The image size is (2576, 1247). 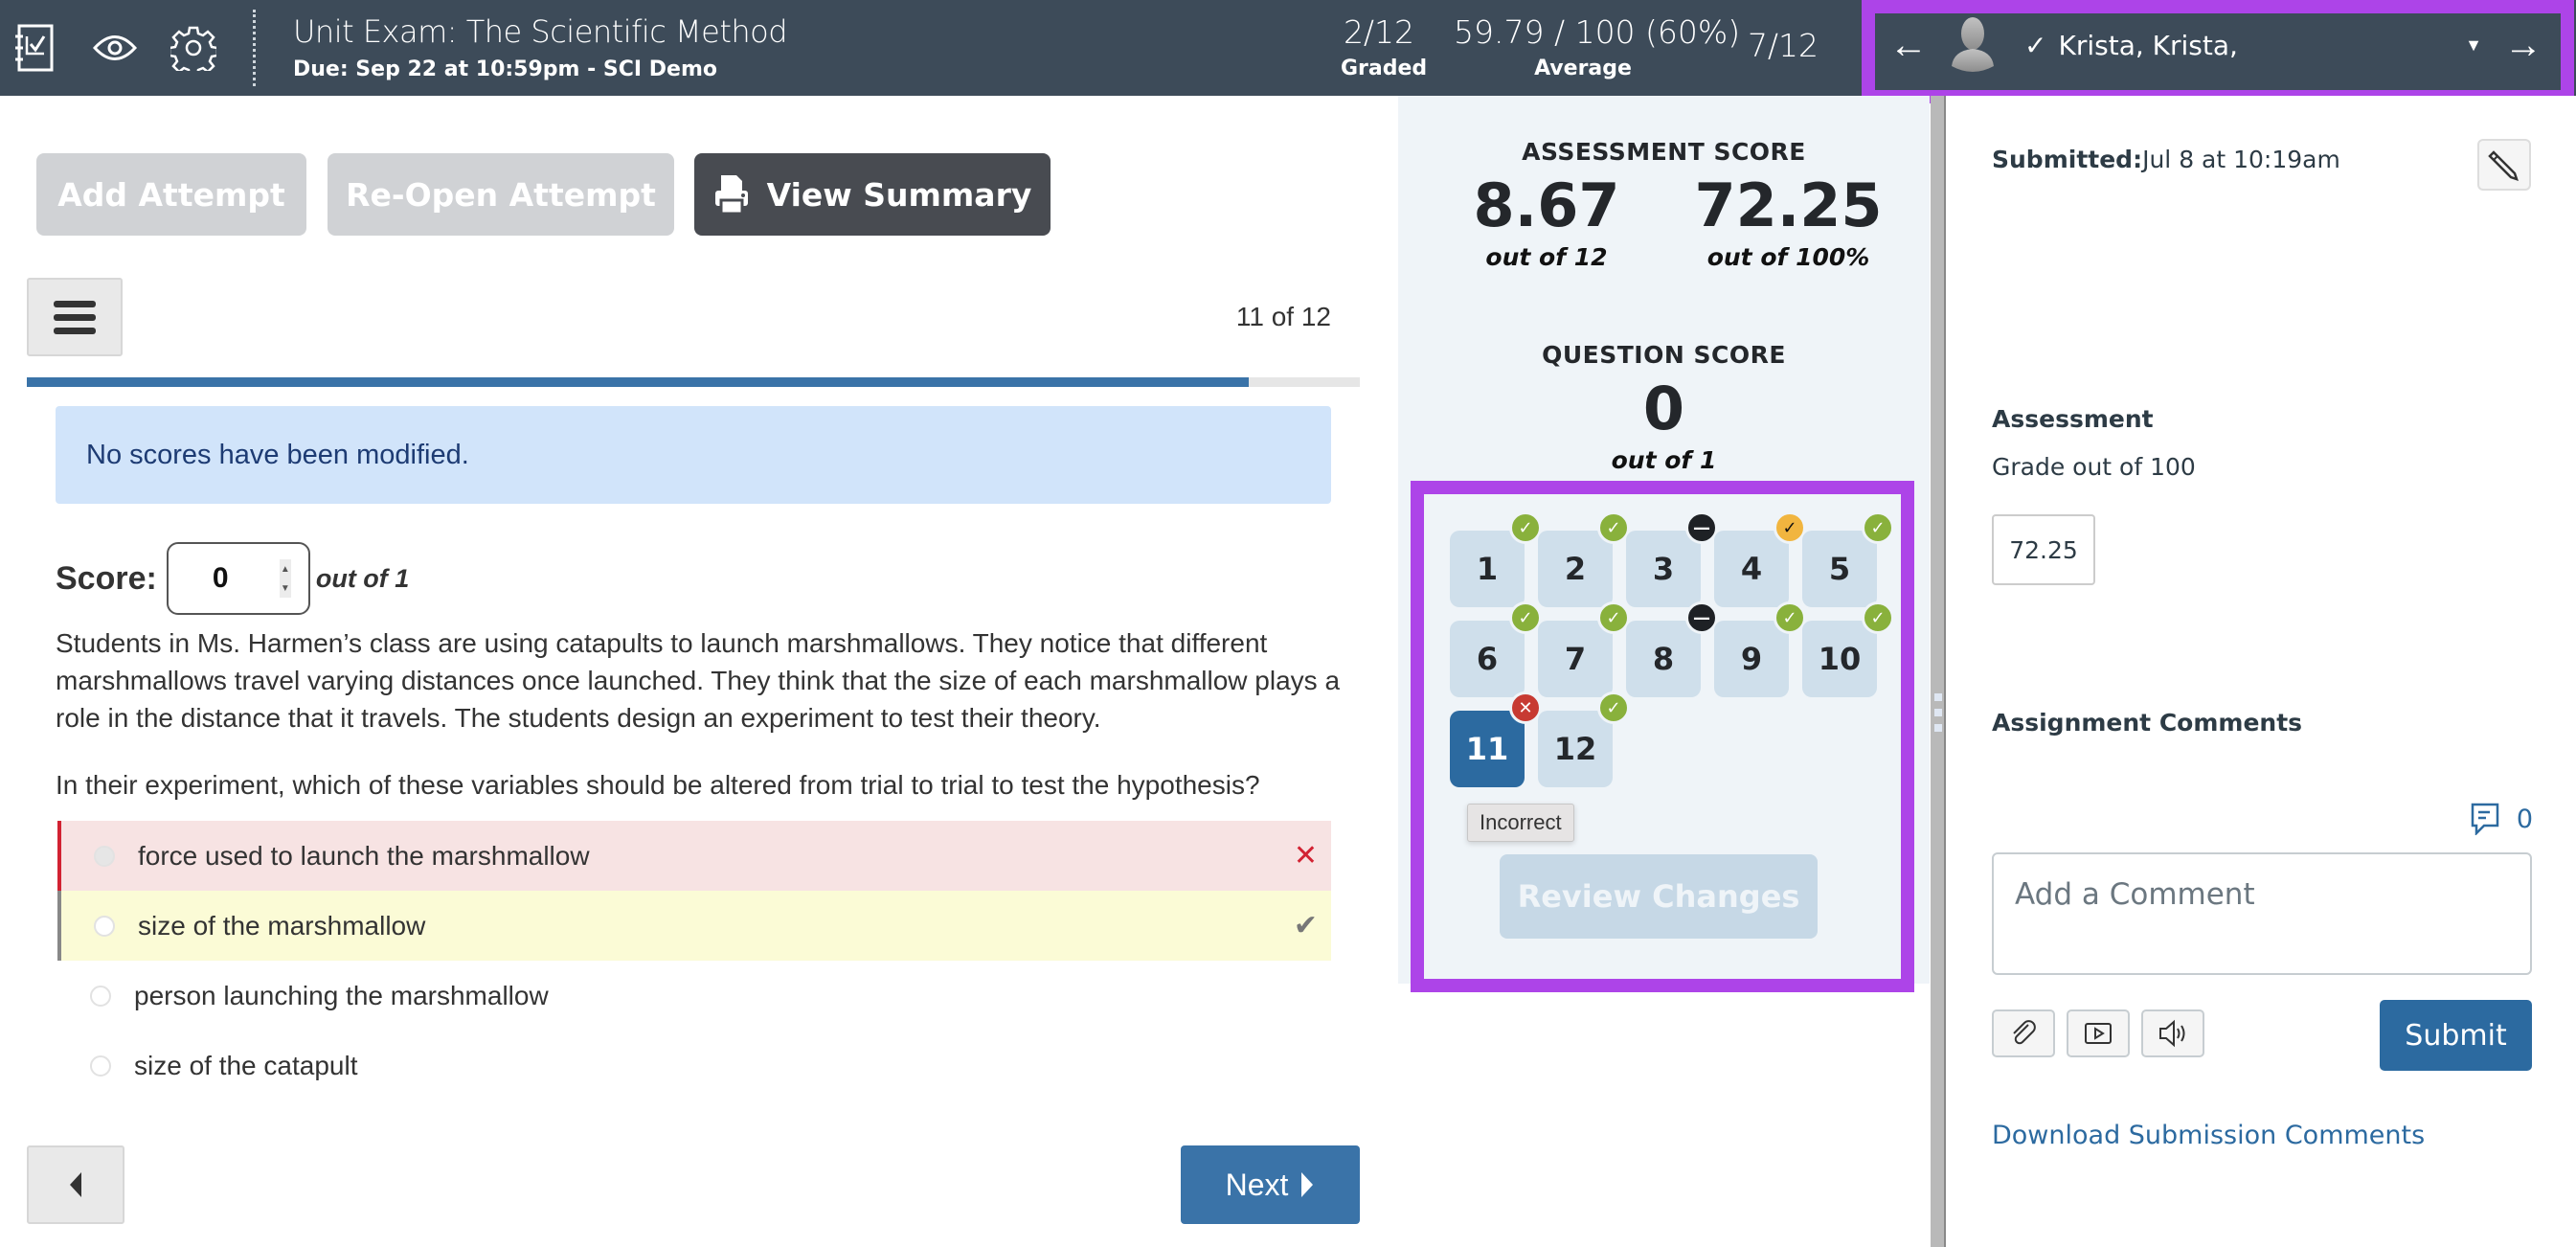 I want to click on hamburger-icon, so click(x=75, y=303).